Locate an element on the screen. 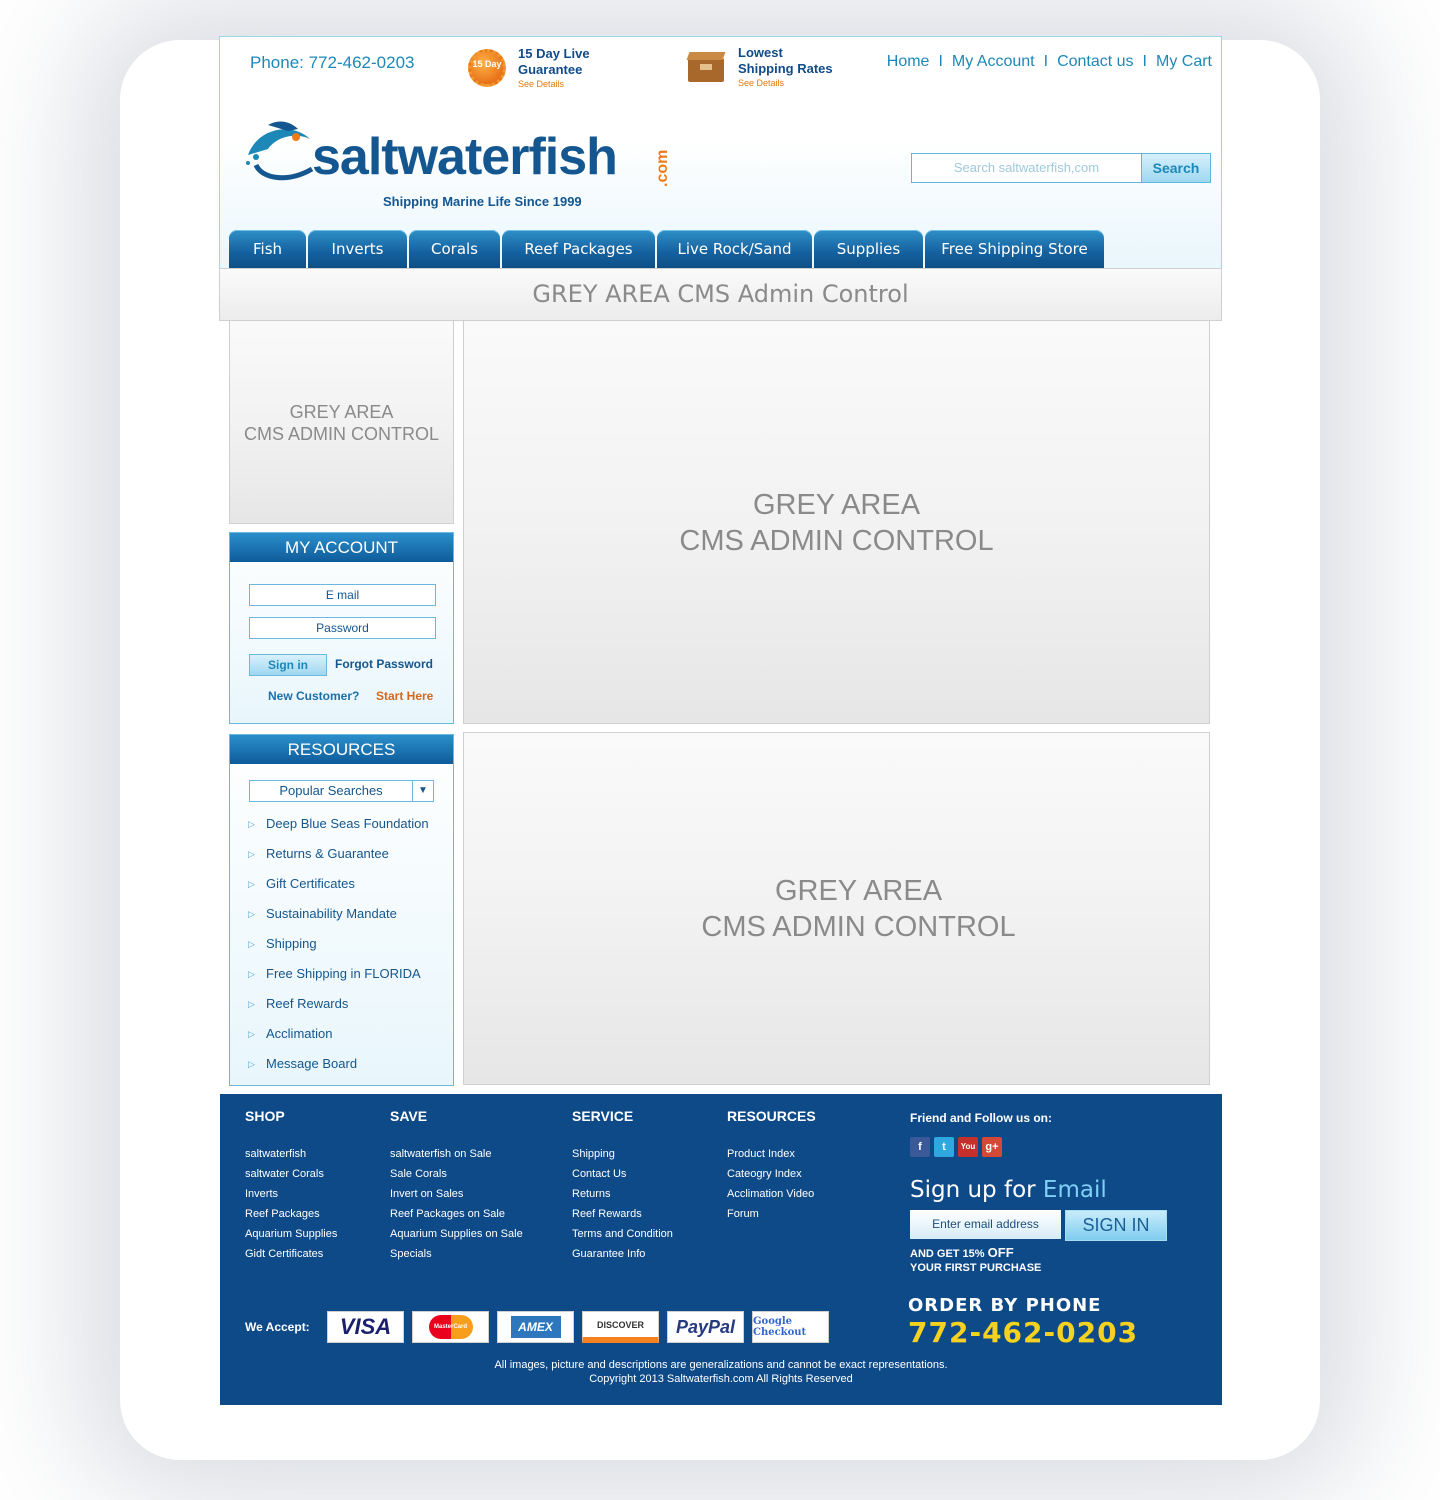 Image resolution: width=1440 pixels, height=1500 pixels. shipping-see-details: See Details is located at coordinates (785, 83).